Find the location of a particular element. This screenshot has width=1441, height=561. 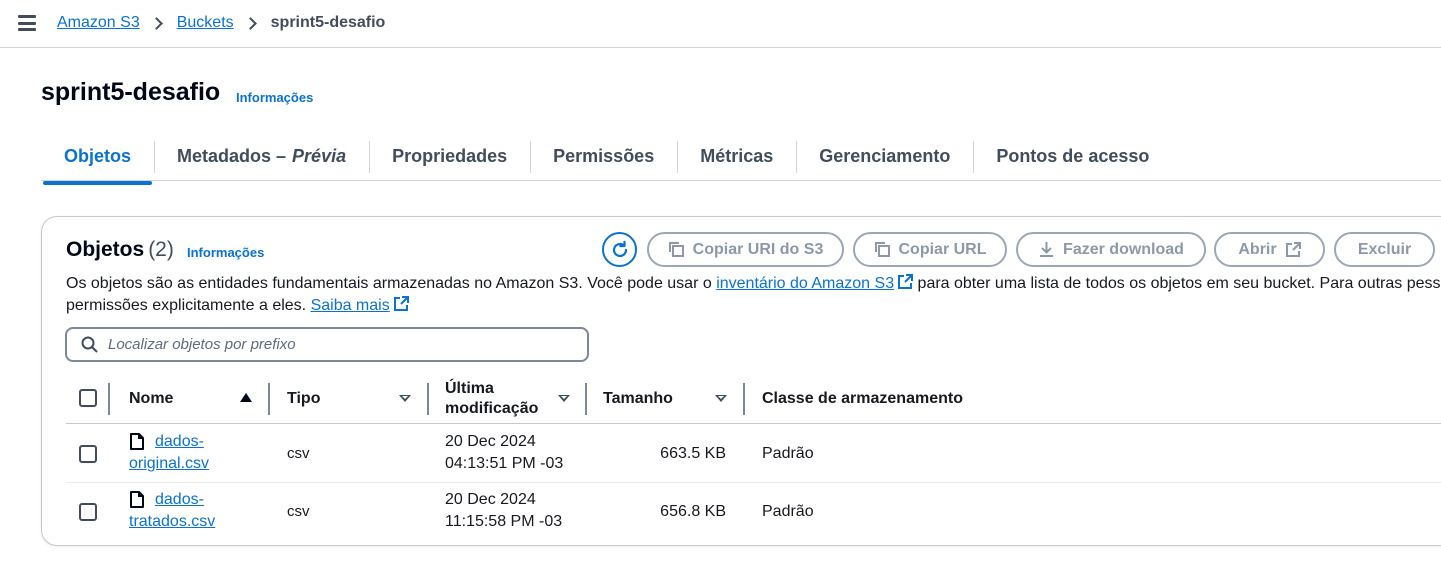

object-name-link: dados- tratados.csv is located at coordinates (172, 511).